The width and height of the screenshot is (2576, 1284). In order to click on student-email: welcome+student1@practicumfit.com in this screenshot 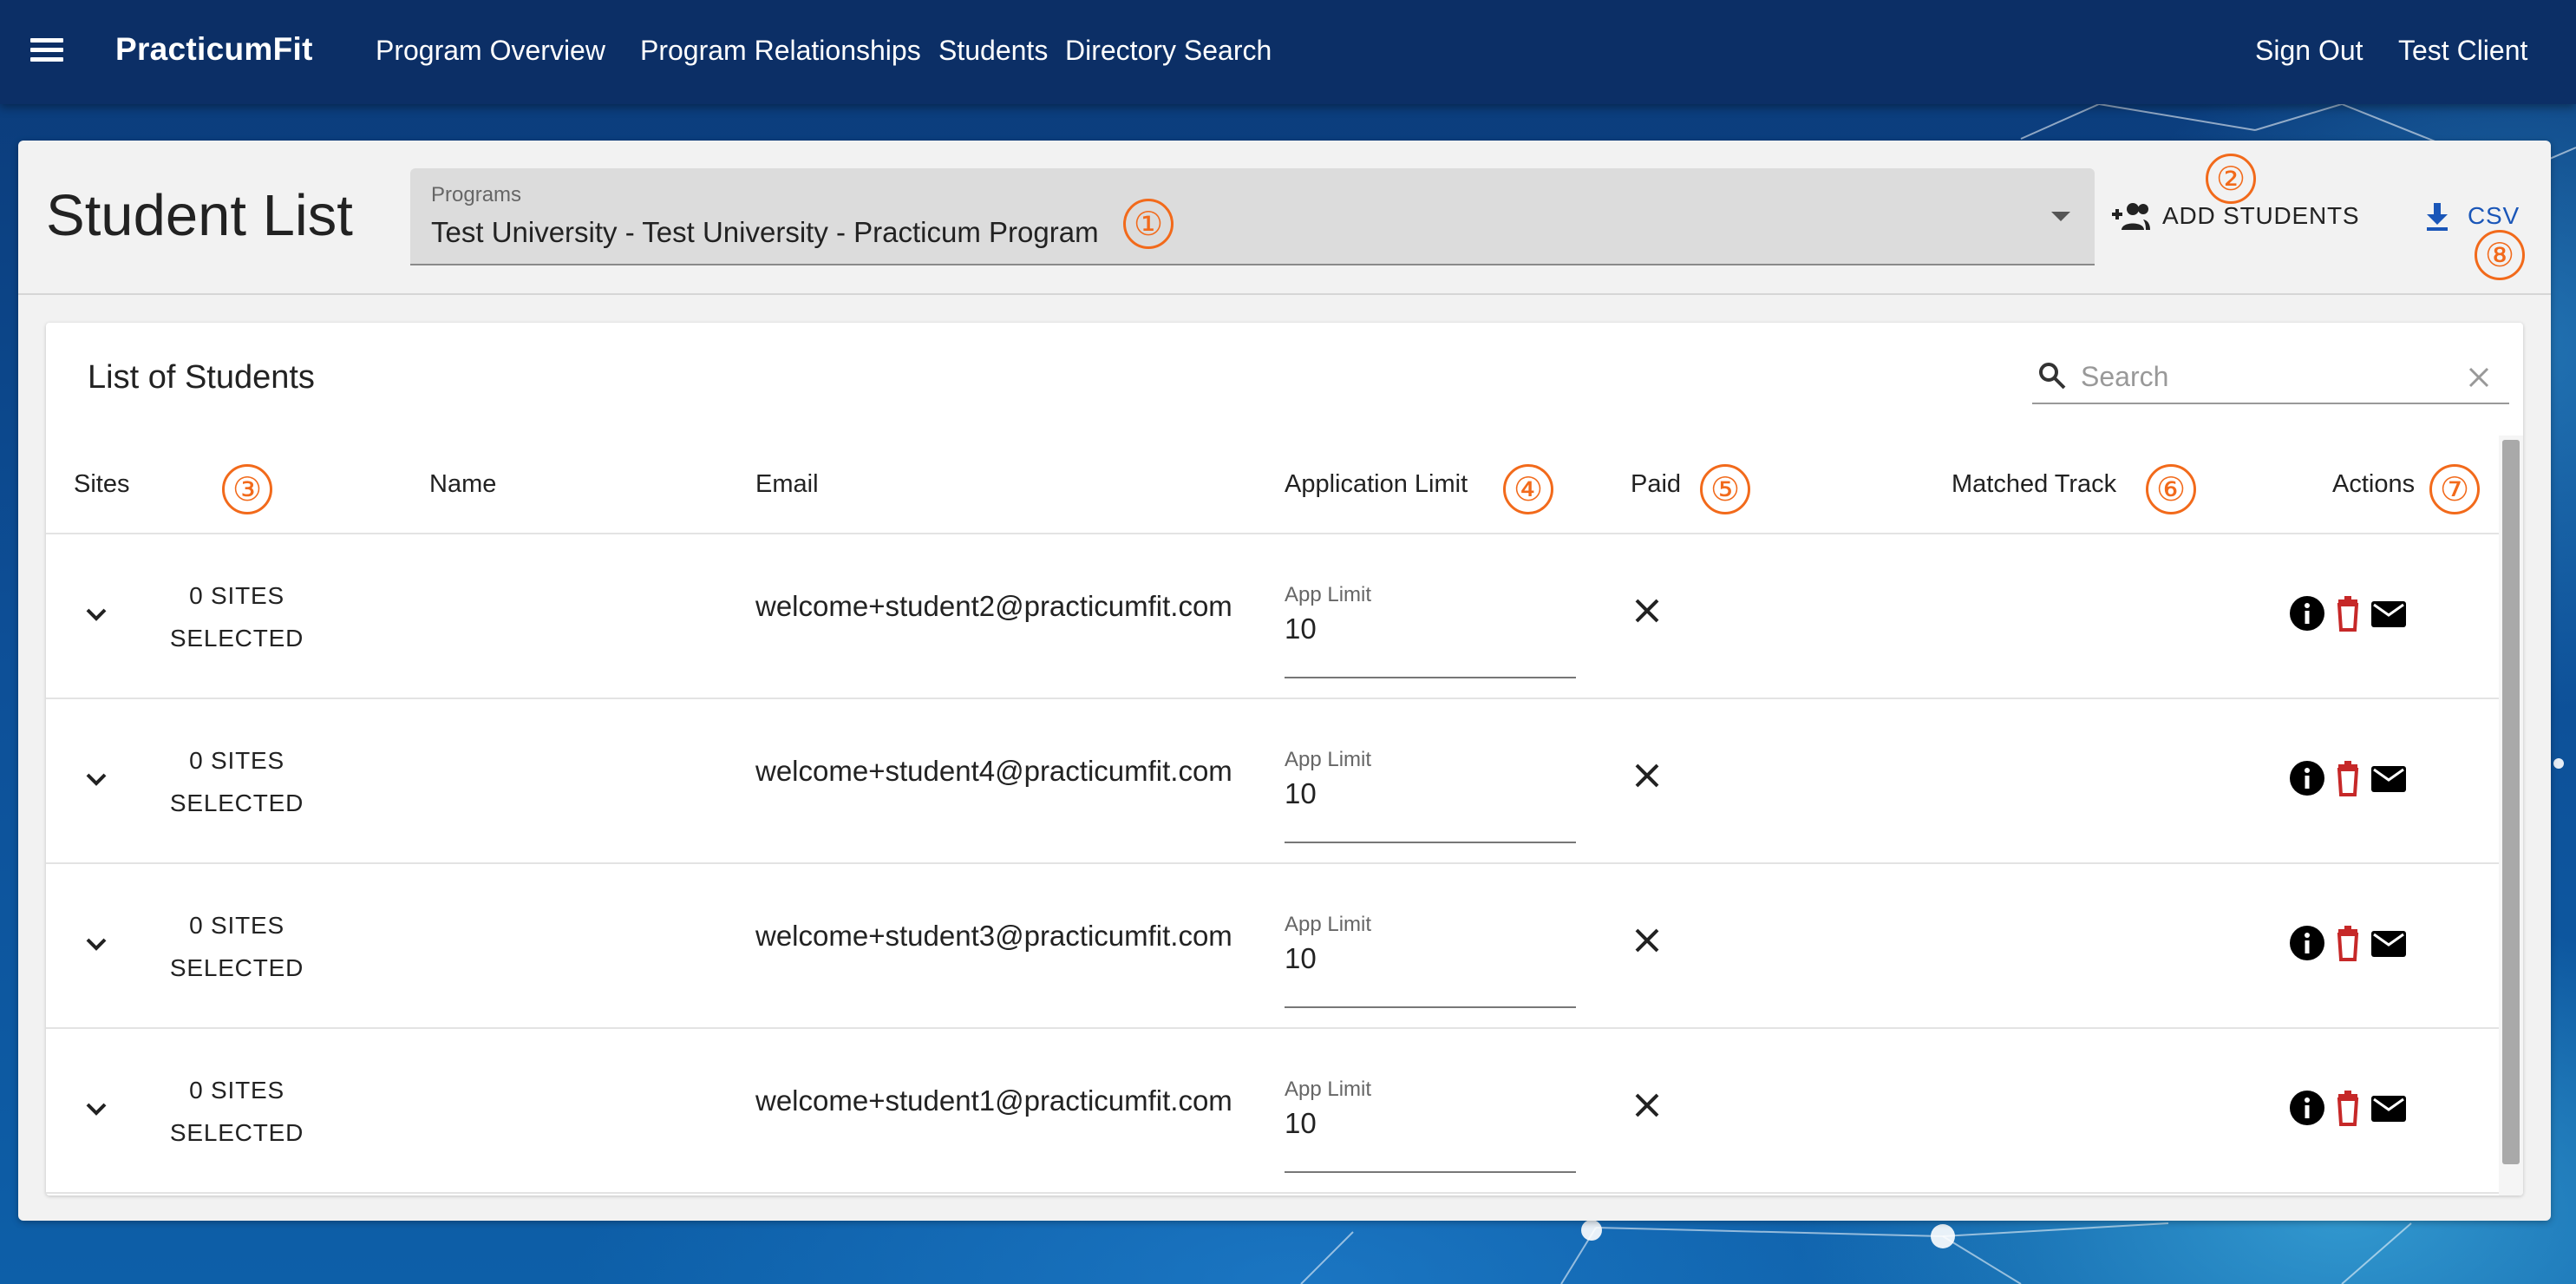, I will do `click(993, 1100)`.